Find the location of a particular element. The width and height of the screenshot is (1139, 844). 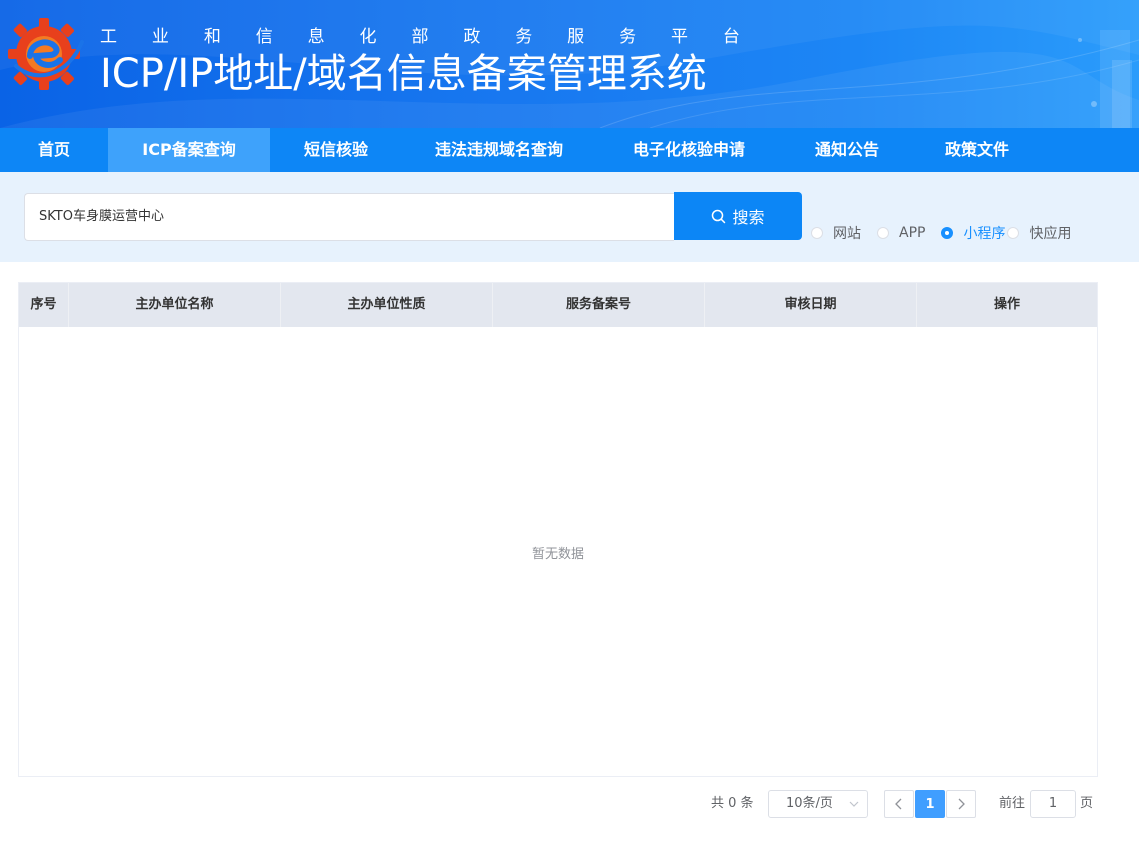

gear-e-logo is located at coordinates (46, 54).